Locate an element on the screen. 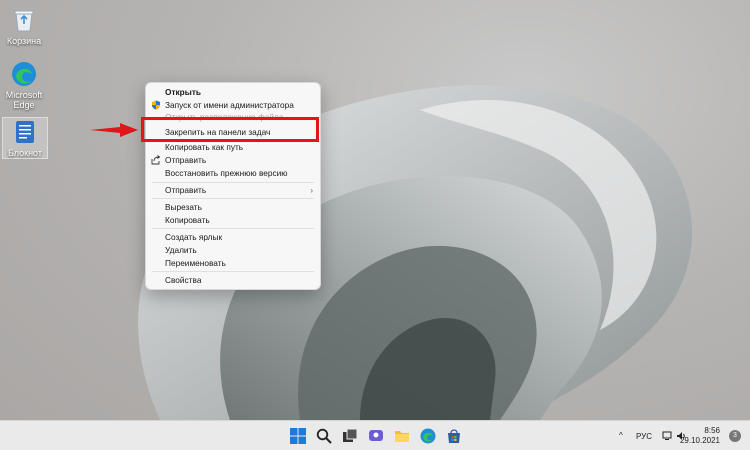 Image resolution: width=750 pixels, height=450 pixels. menu-item-label: Открыть is located at coordinates (183, 92).